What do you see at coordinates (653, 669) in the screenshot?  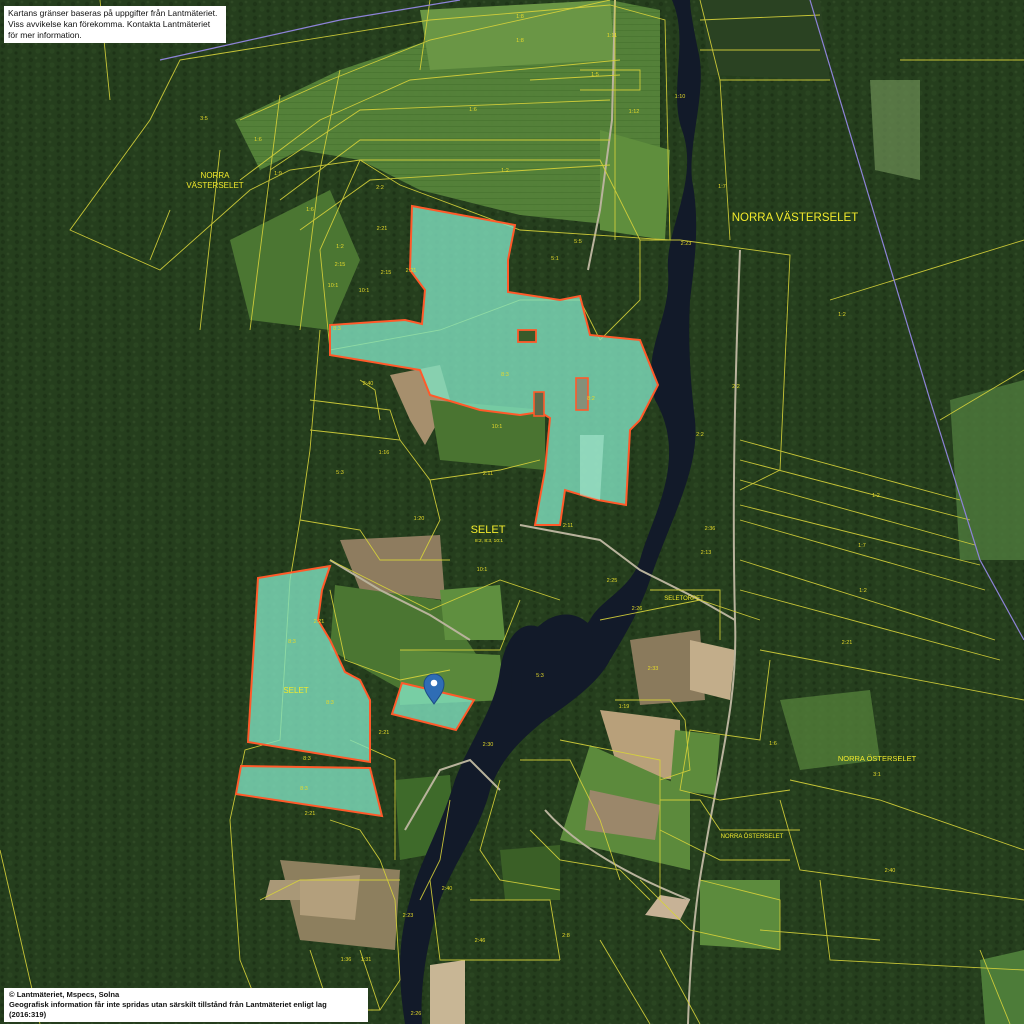 I see `parcel-label: 2:33` at bounding box center [653, 669].